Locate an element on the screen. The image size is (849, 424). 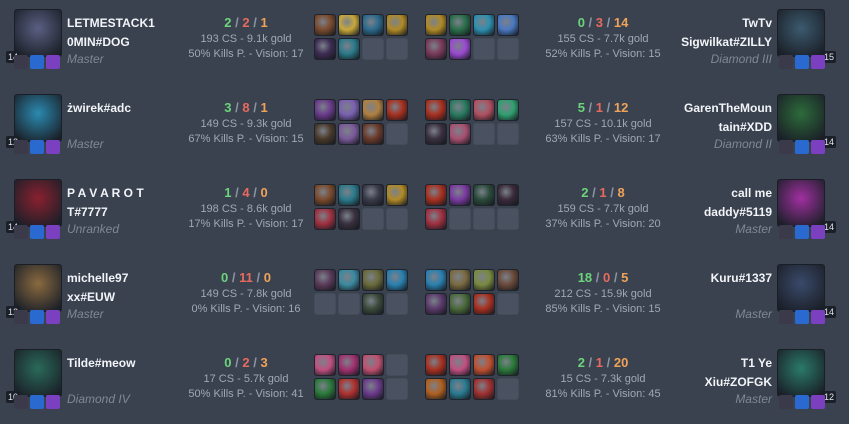
summoner-name: LETMESTACK1 0MIN#DOG is located at coordinates (117, 33).